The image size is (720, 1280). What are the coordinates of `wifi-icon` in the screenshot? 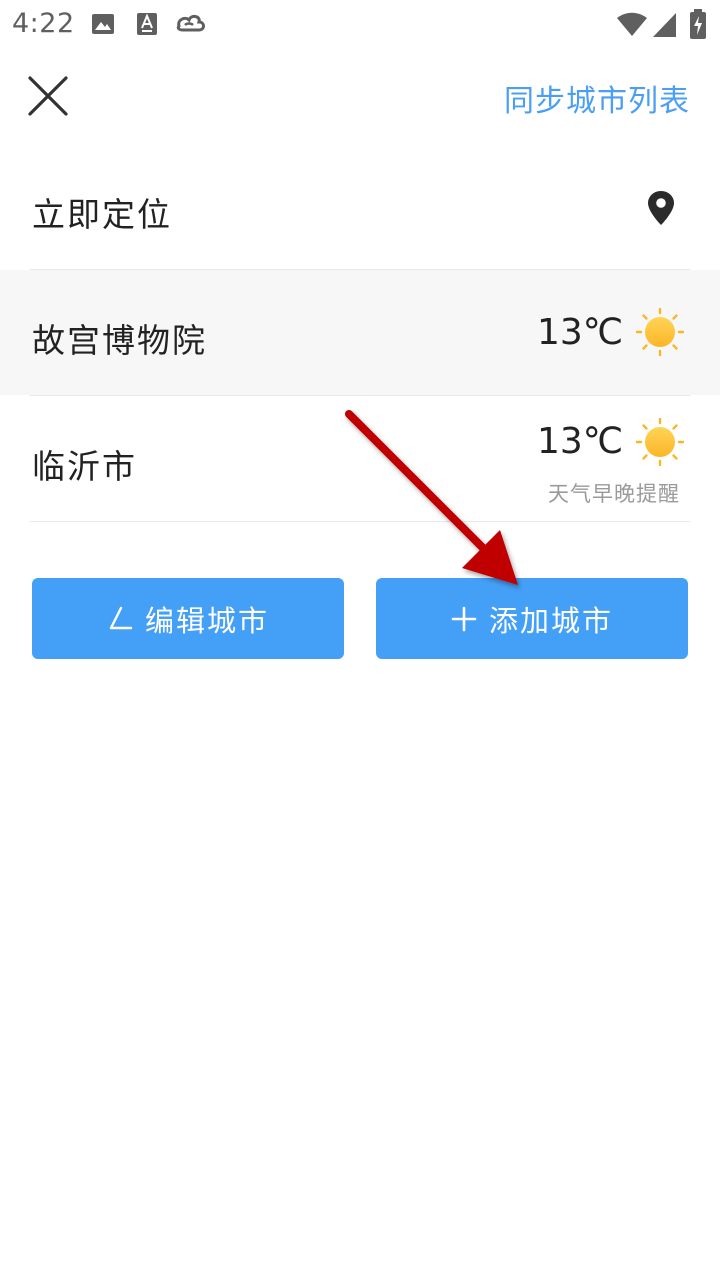 It's located at (632, 24).